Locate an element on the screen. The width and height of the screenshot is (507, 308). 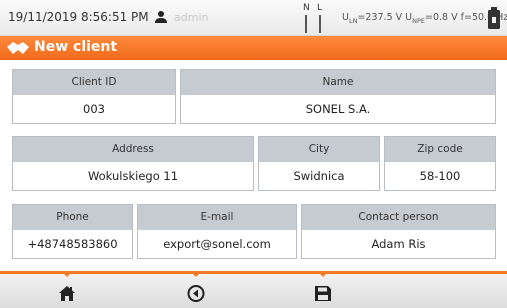
save-button is located at coordinates (323, 289).